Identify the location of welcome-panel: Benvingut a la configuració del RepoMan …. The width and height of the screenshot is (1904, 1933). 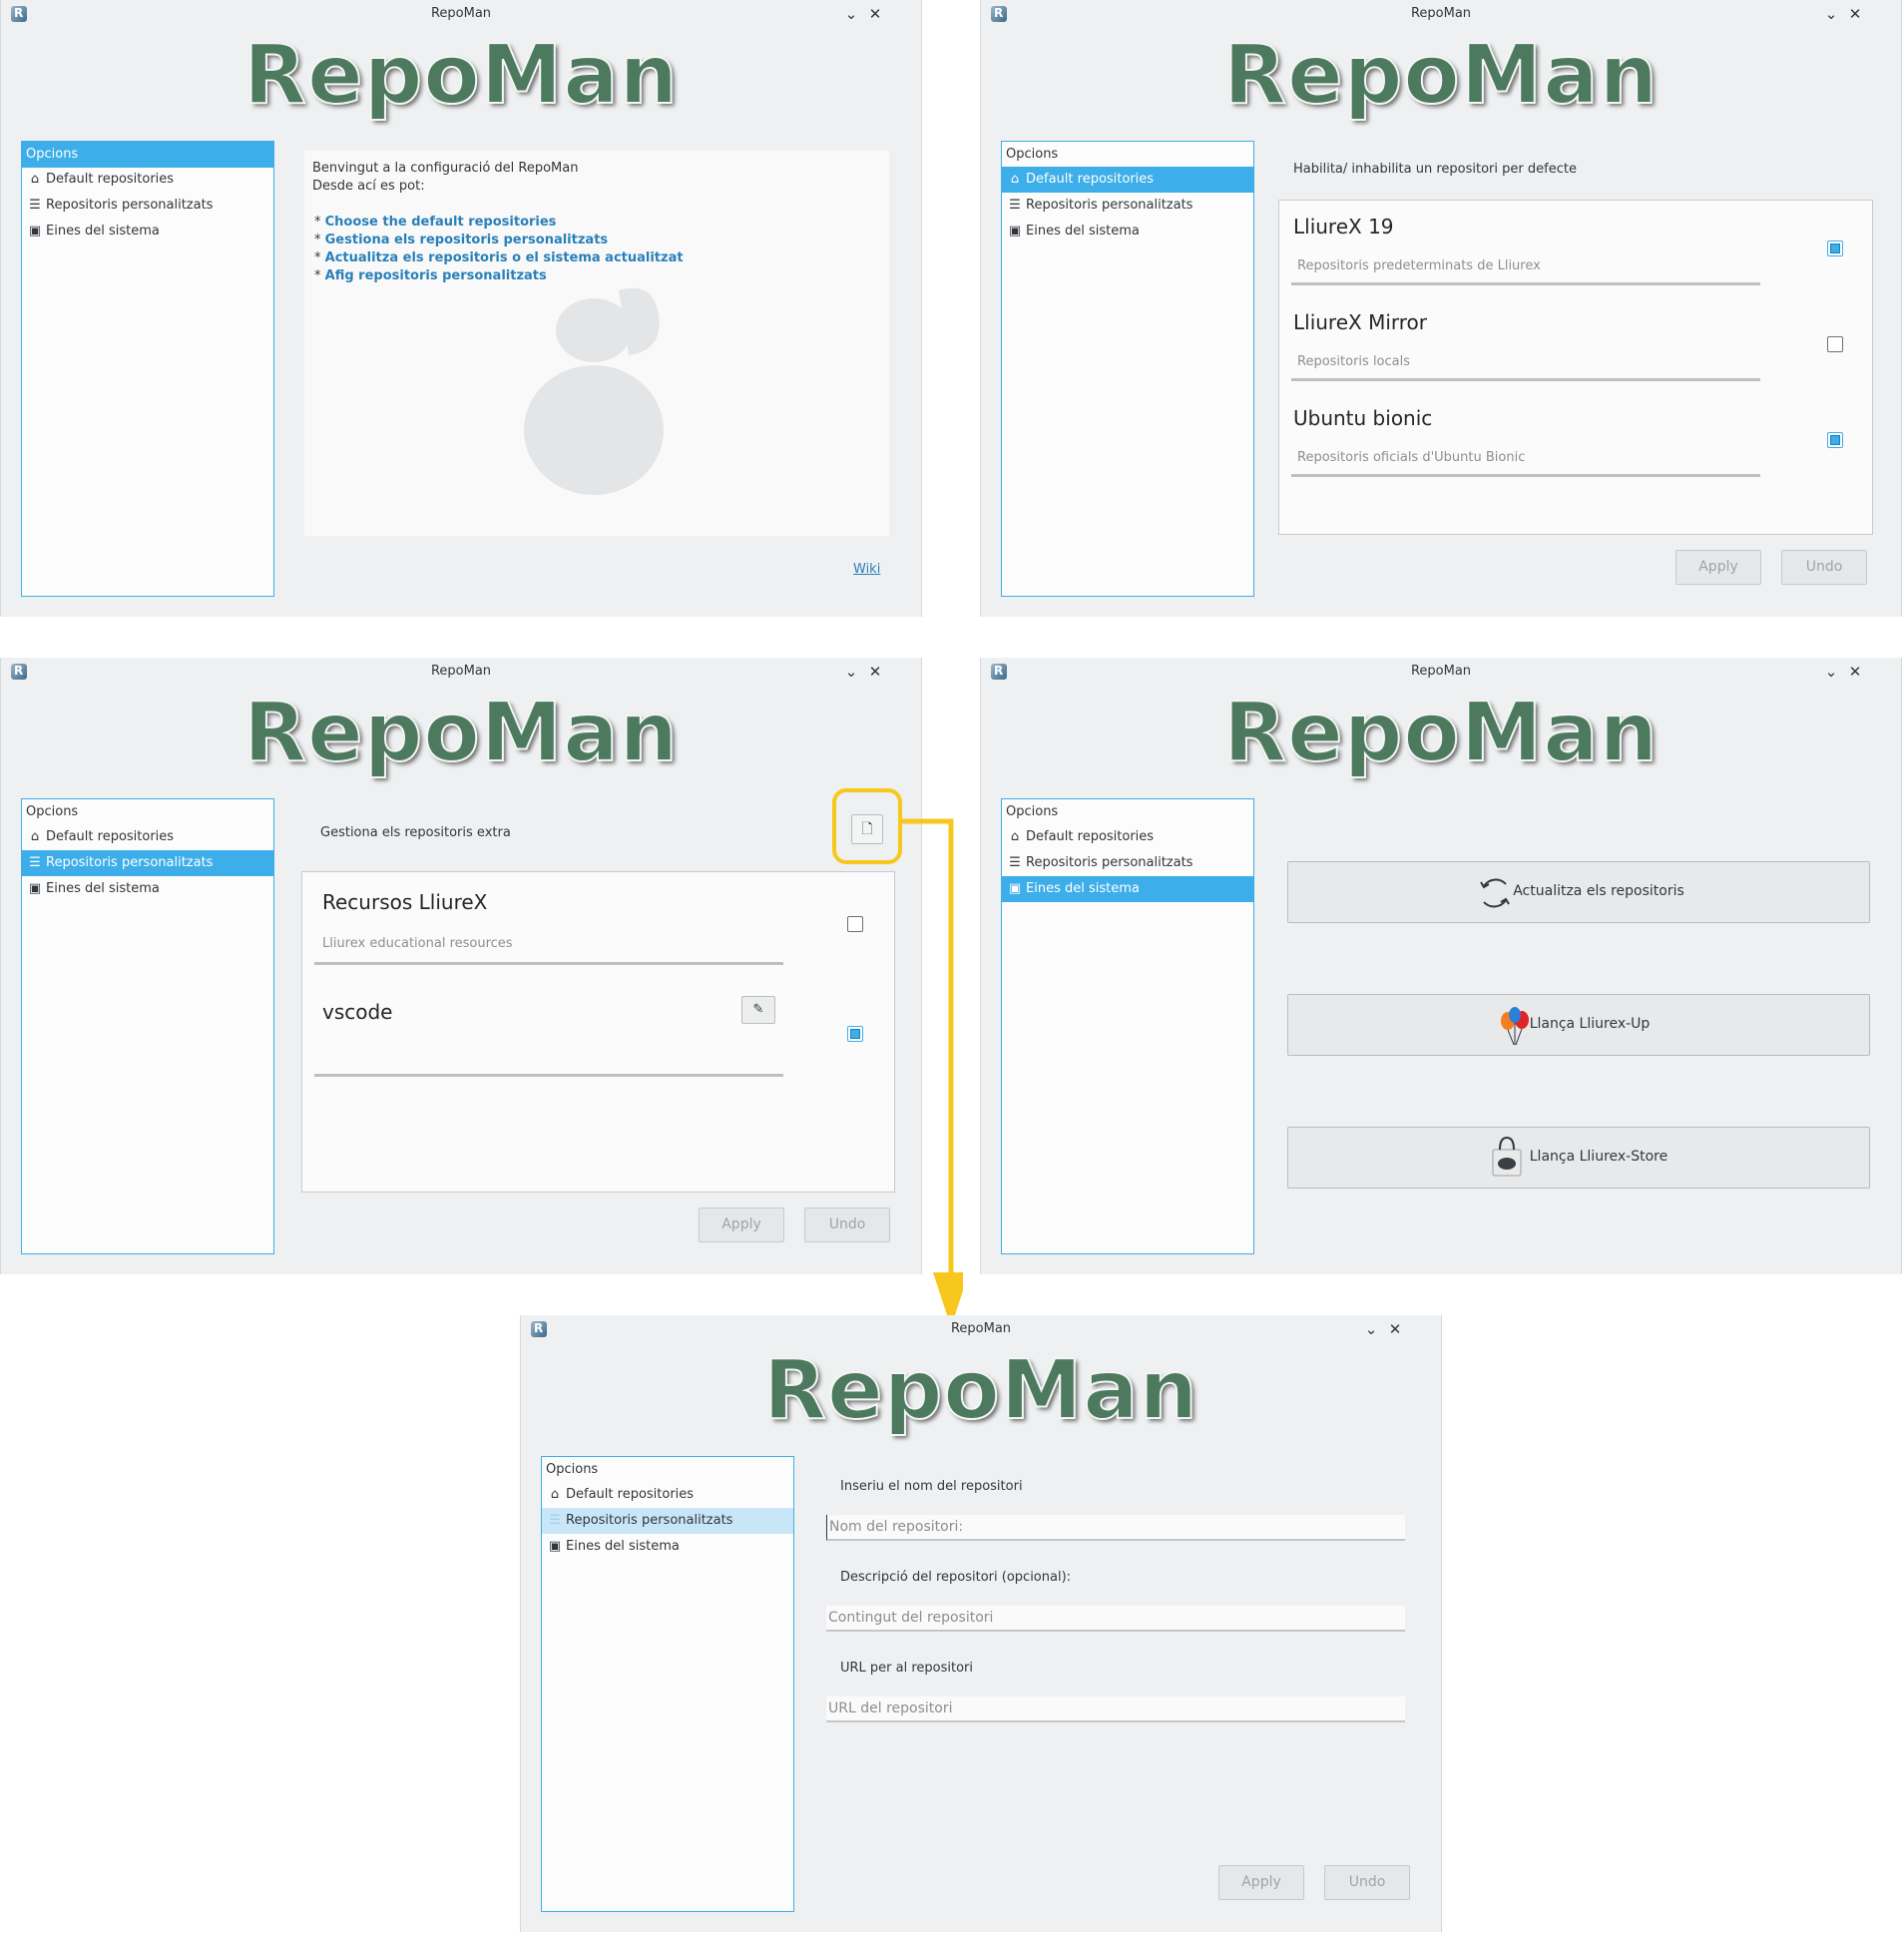
(596, 343).